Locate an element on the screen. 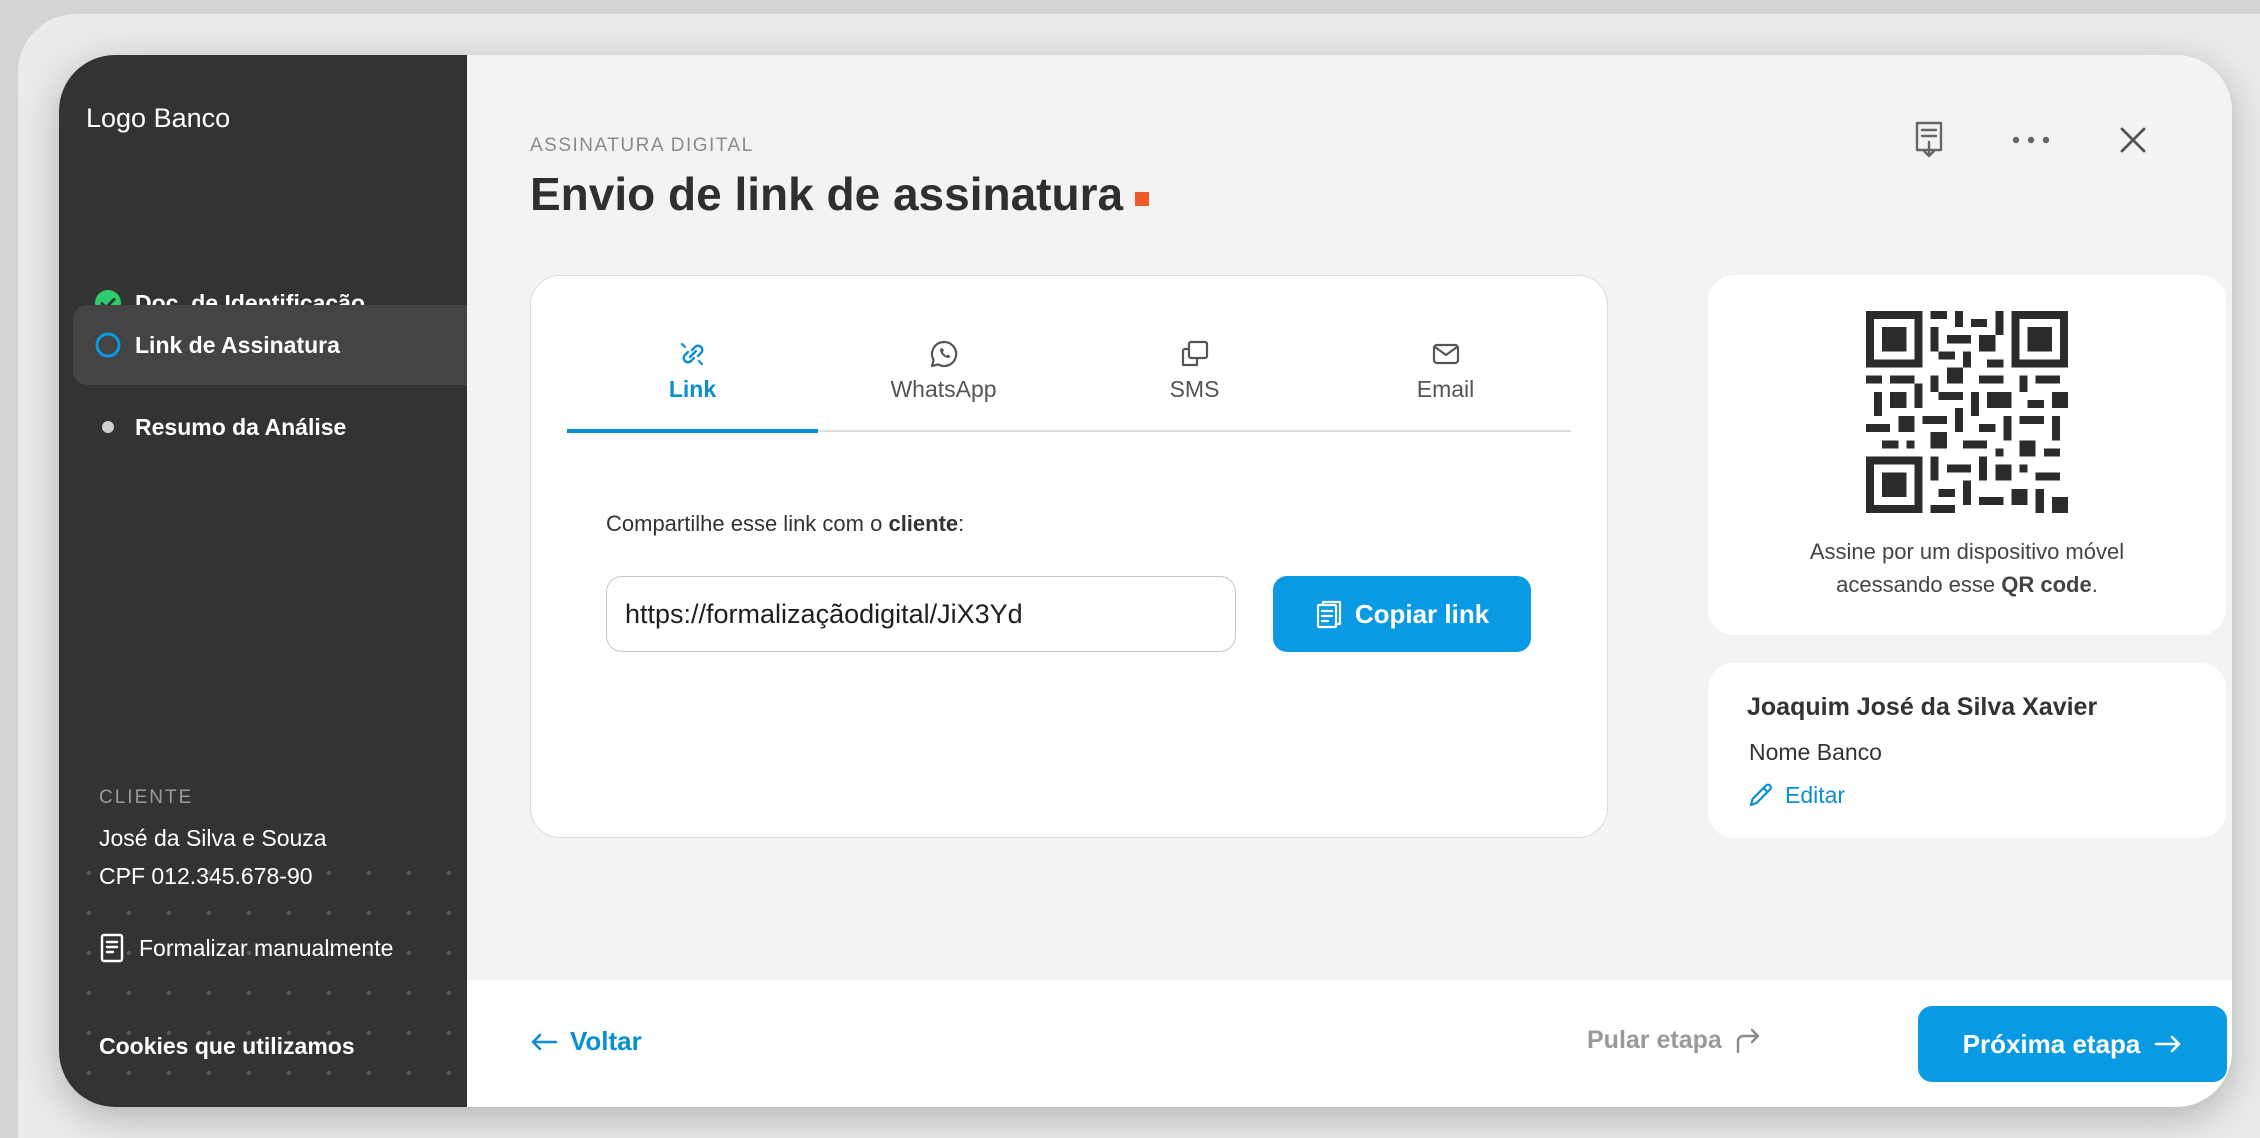 The width and height of the screenshot is (2260, 1138). step-label: Link de Assinatura is located at coordinates (237, 344).